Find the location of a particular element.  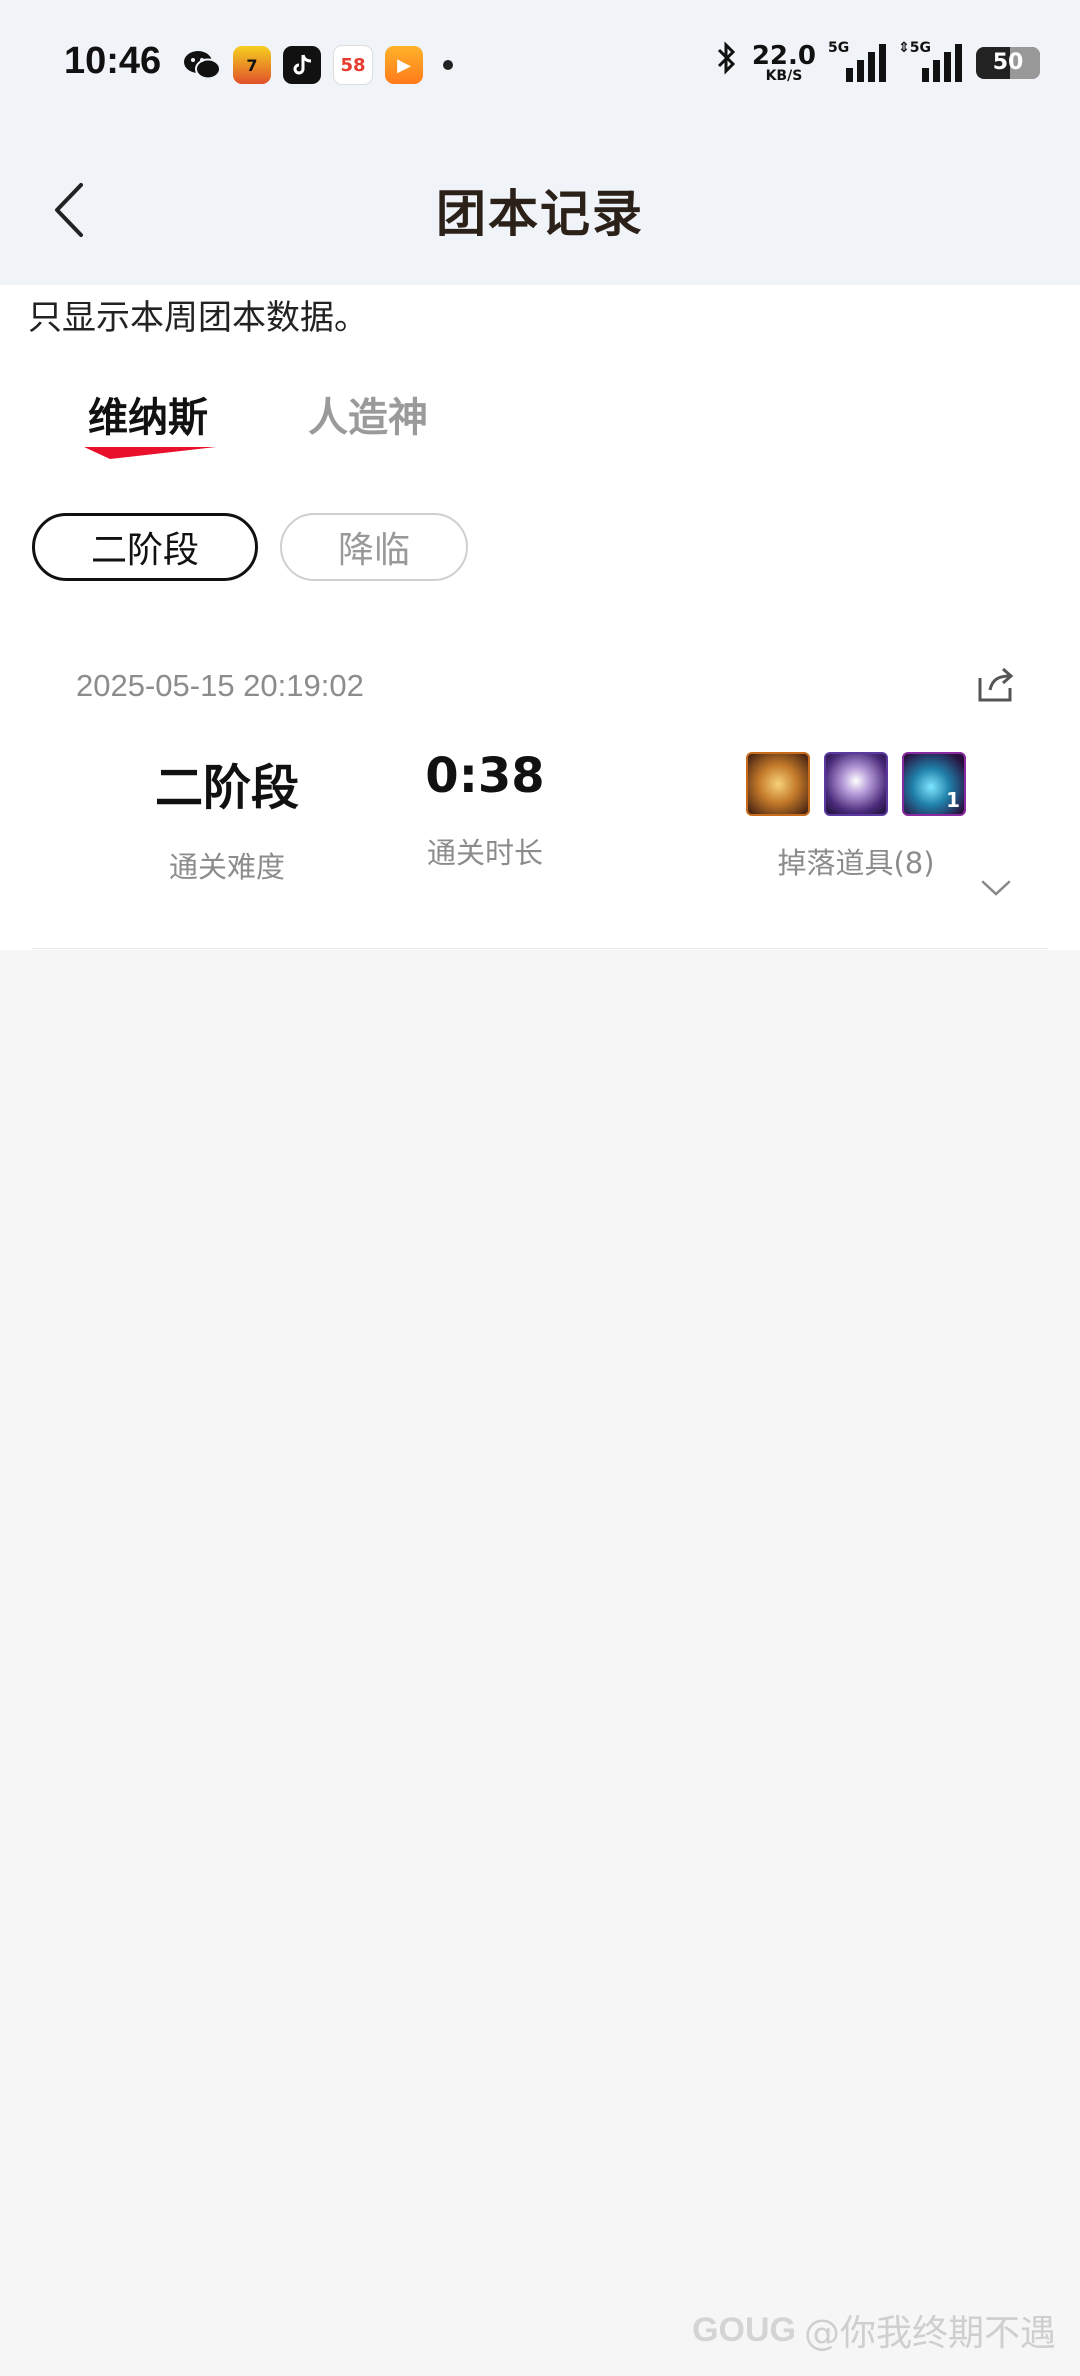

watermark: GOUG @你我终期不遇 is located at coordinates (874, 2330).